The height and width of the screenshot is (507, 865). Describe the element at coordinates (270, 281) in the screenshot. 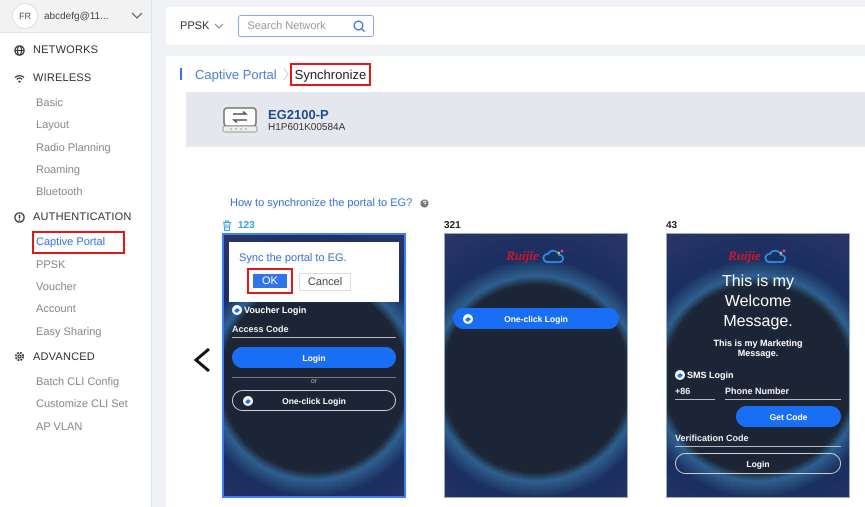

I see `ok-button: OK` at that location.